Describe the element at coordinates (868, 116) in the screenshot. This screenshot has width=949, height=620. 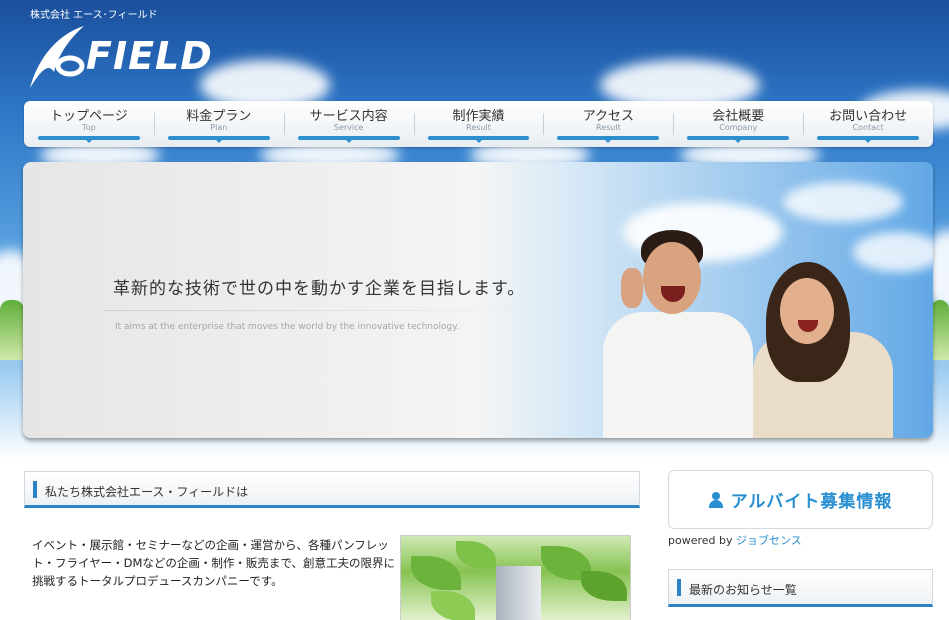
I see `nav-label: お問い合わせ` at that location.